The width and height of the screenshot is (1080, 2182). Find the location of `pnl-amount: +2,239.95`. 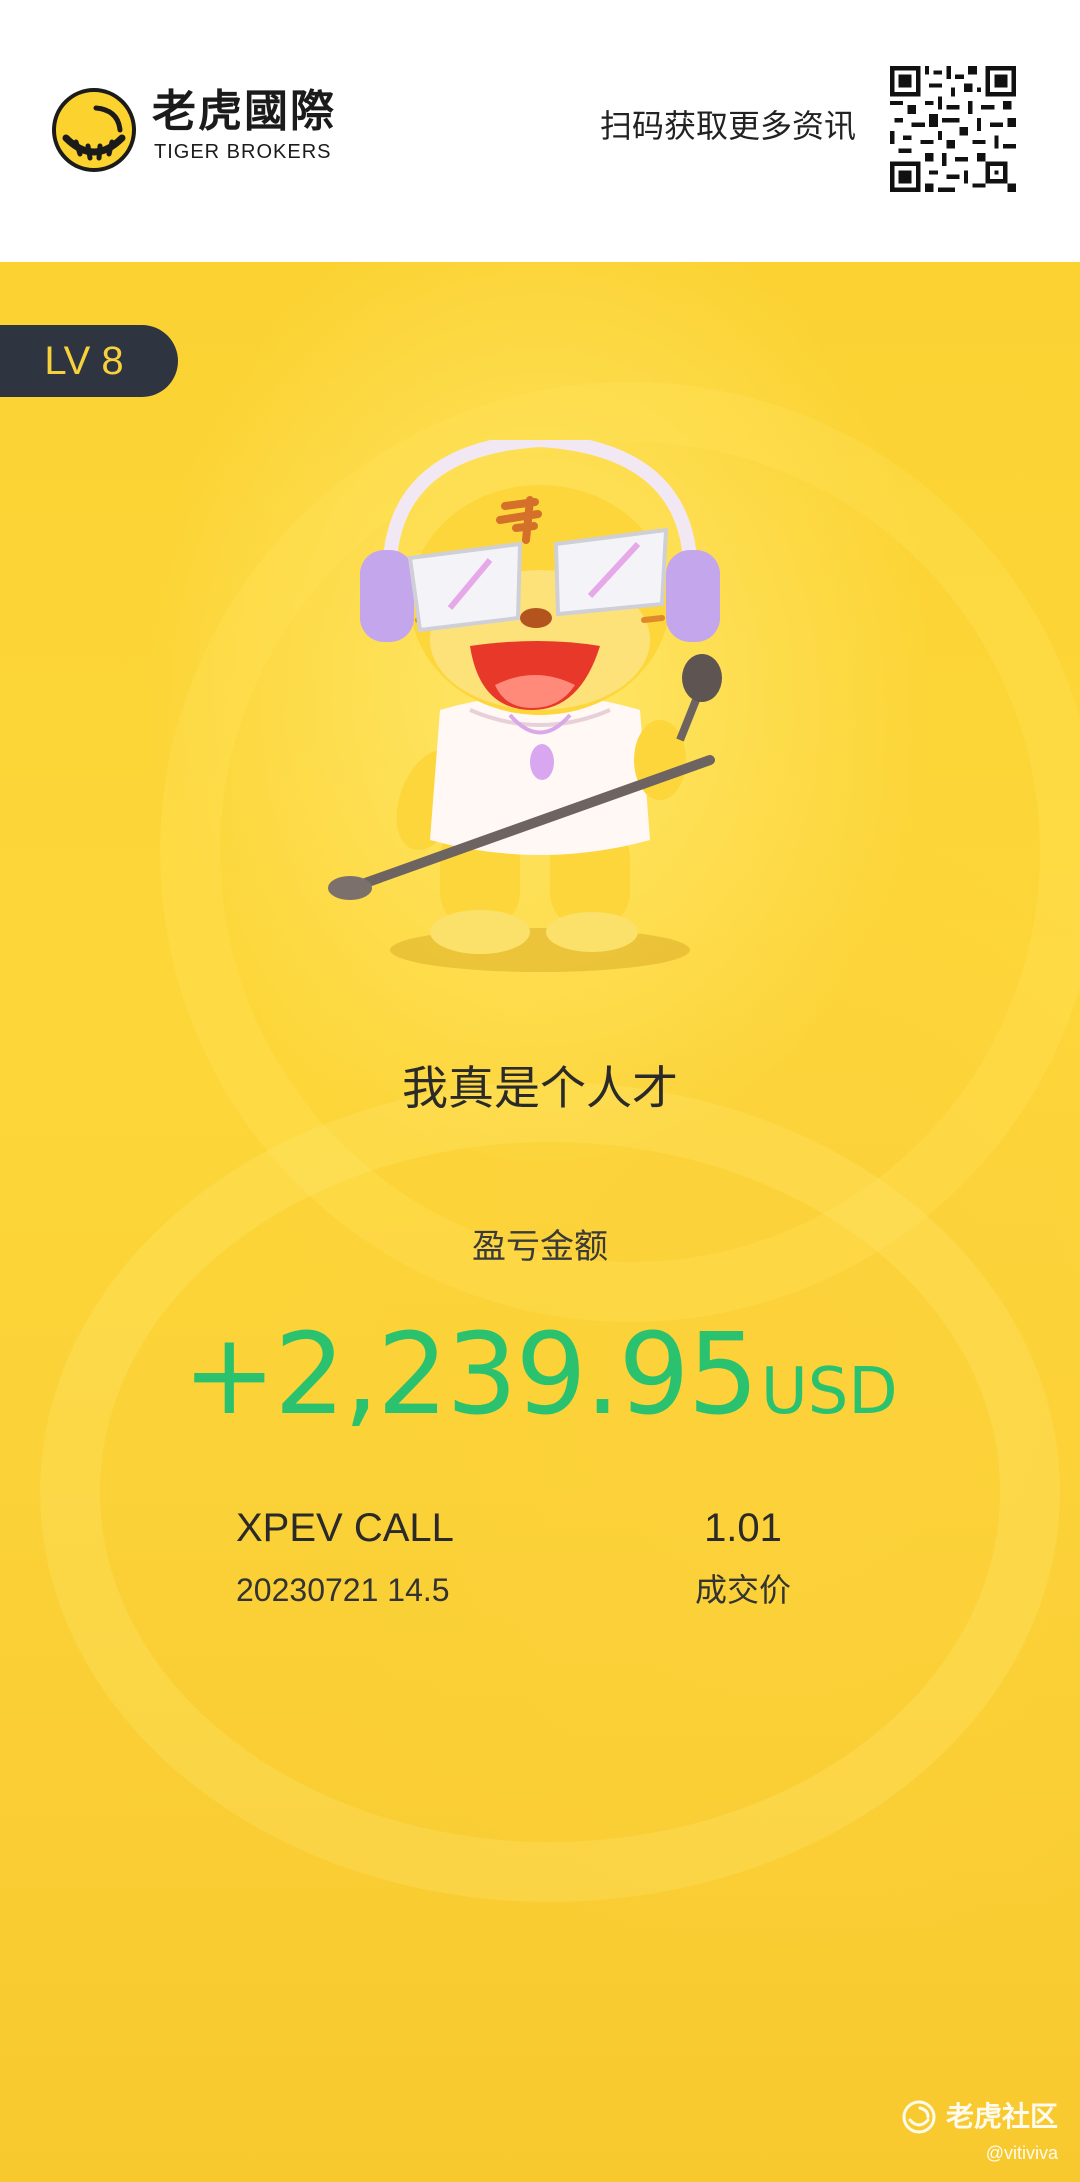

pnl-amount: +2,239.95 is located at coordinates (470, 1375).